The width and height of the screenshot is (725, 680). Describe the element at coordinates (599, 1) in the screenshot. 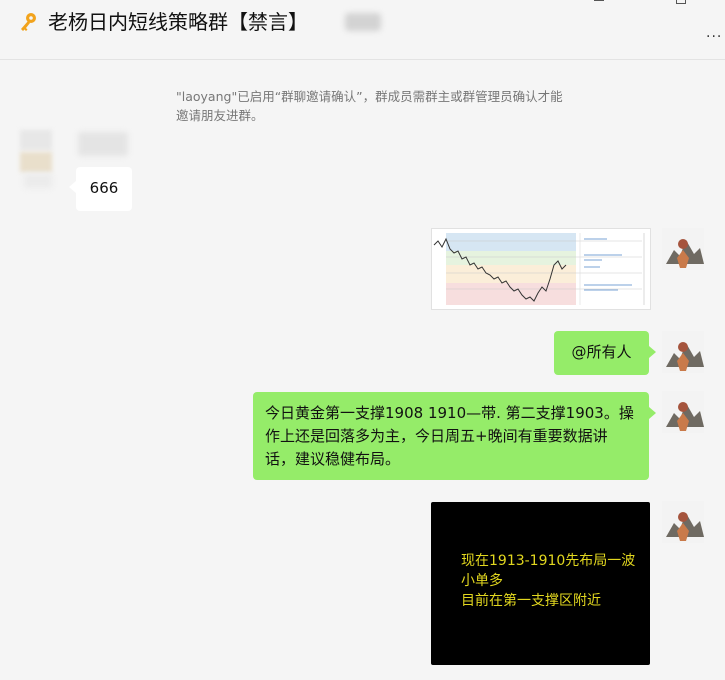

I see `minimize-icon` at that location.